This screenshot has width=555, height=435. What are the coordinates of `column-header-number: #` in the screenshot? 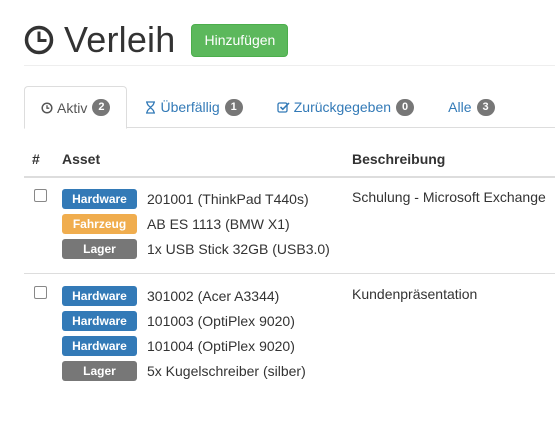 It's located at (36, 159).